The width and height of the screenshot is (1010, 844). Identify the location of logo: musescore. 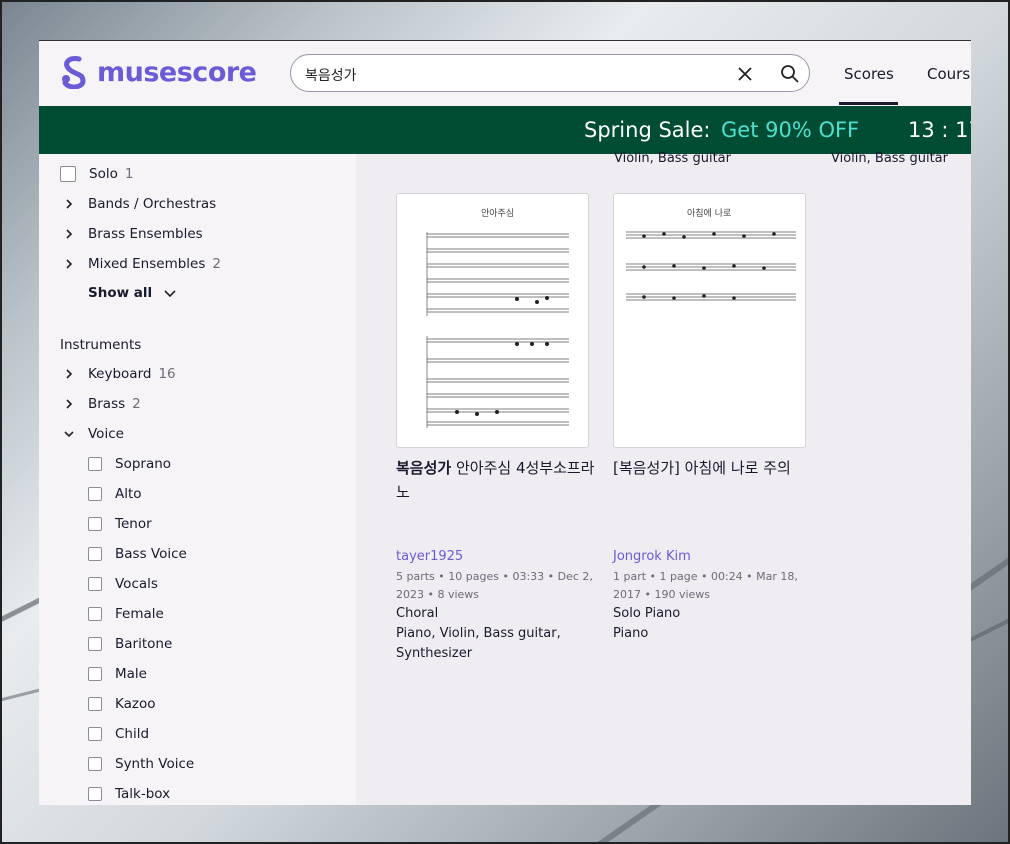
(158, 72).